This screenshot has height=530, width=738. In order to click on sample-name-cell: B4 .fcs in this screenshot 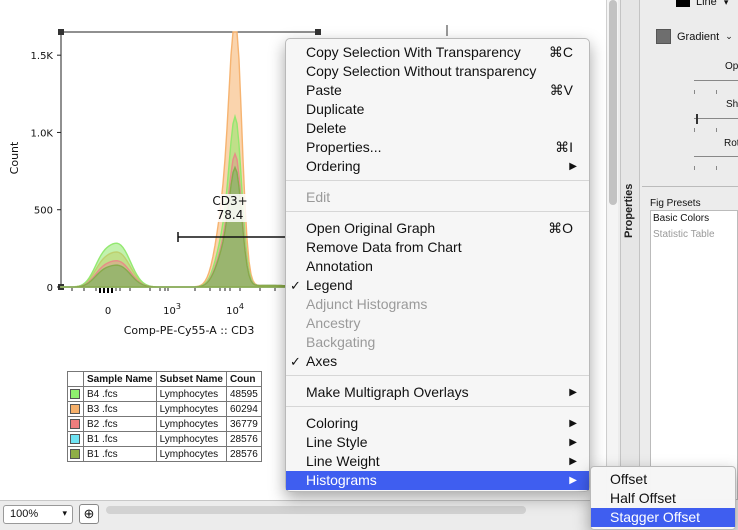, I will do `click(120, 394)`.